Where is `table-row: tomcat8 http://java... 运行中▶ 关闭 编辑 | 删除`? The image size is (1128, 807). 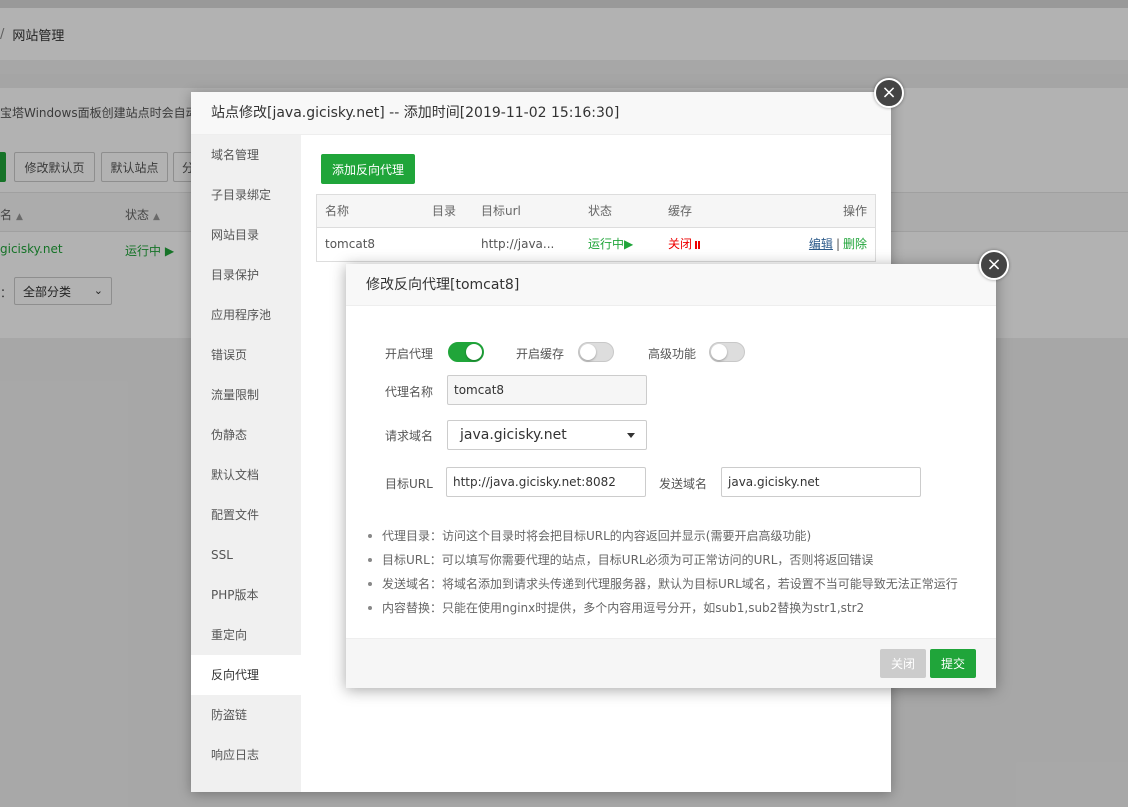 table-row: tomcat8 http://java... 运行中▶ 关闭 编辑 | 删除 is located at coordinates (596, 244).